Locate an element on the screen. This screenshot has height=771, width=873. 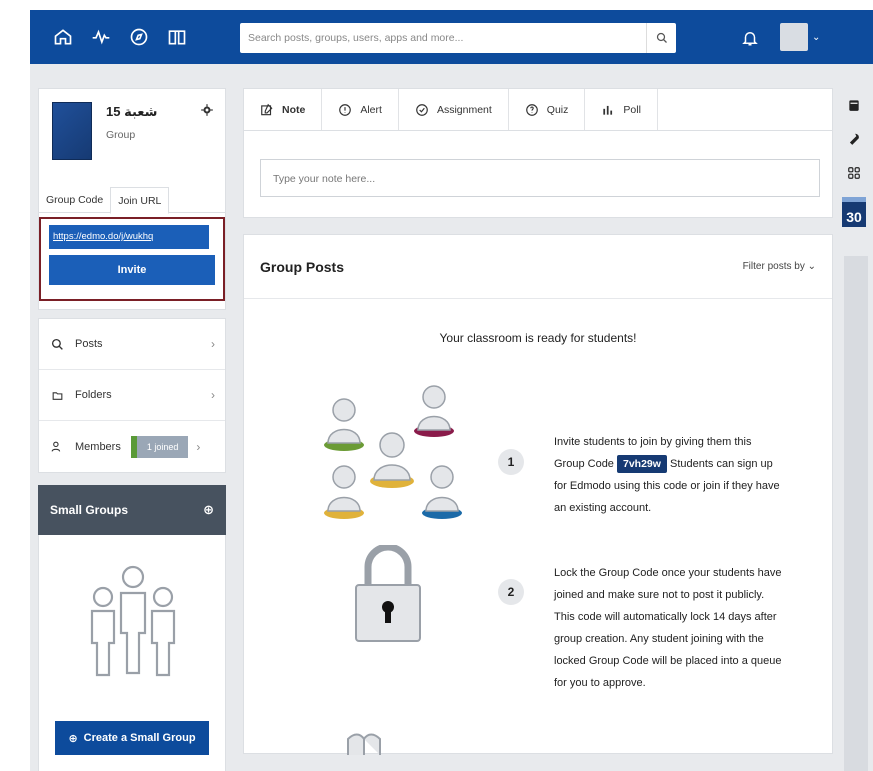
sidebar-item-label: Members is located at coordinates (98, 446).